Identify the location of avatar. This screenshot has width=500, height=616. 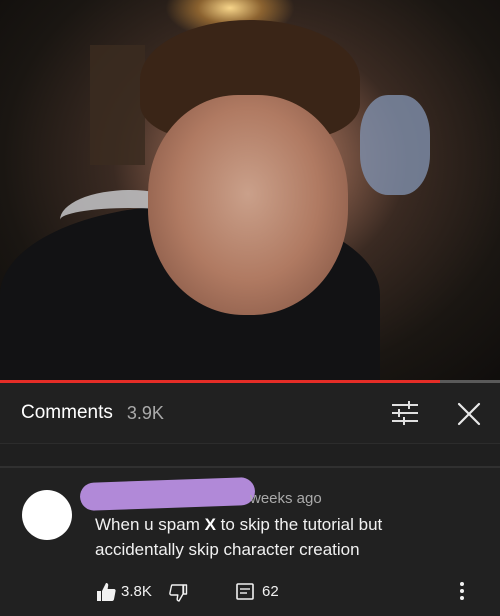
(47, 515).